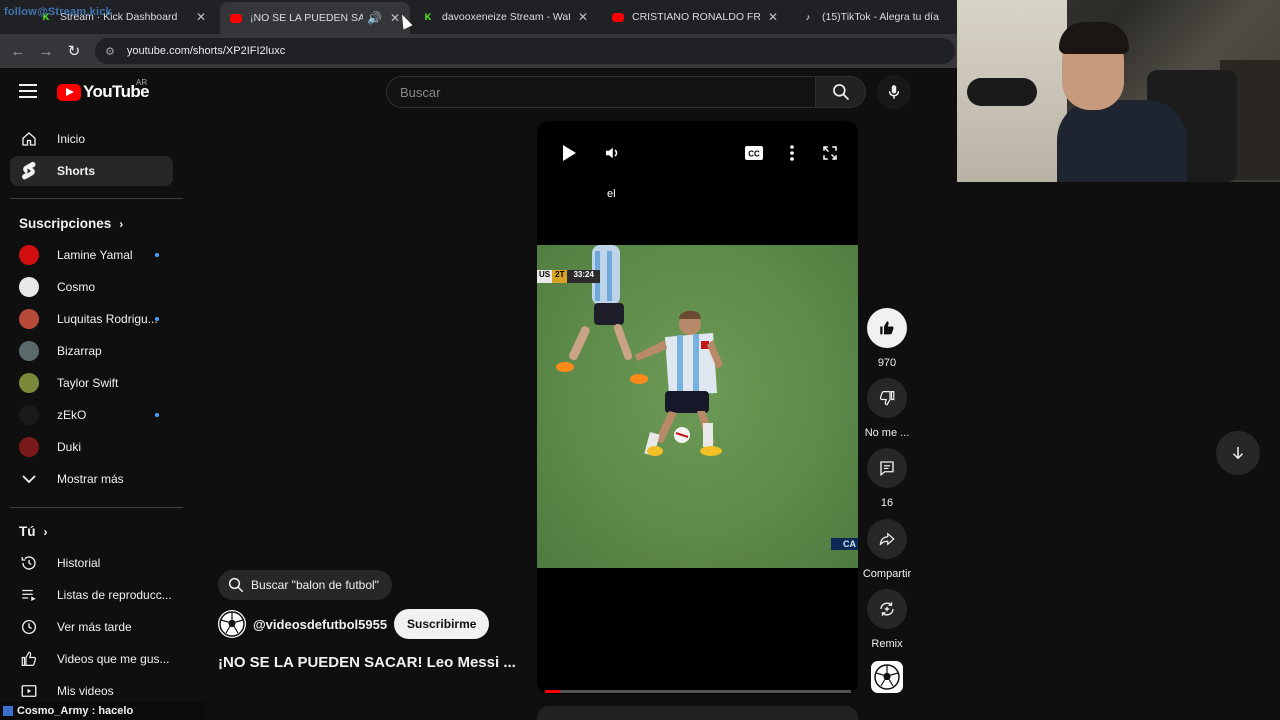 This screenshot has width=1280, height=720. I want to click on sidebar-item-shorts: Shorts, so click(91, 171).